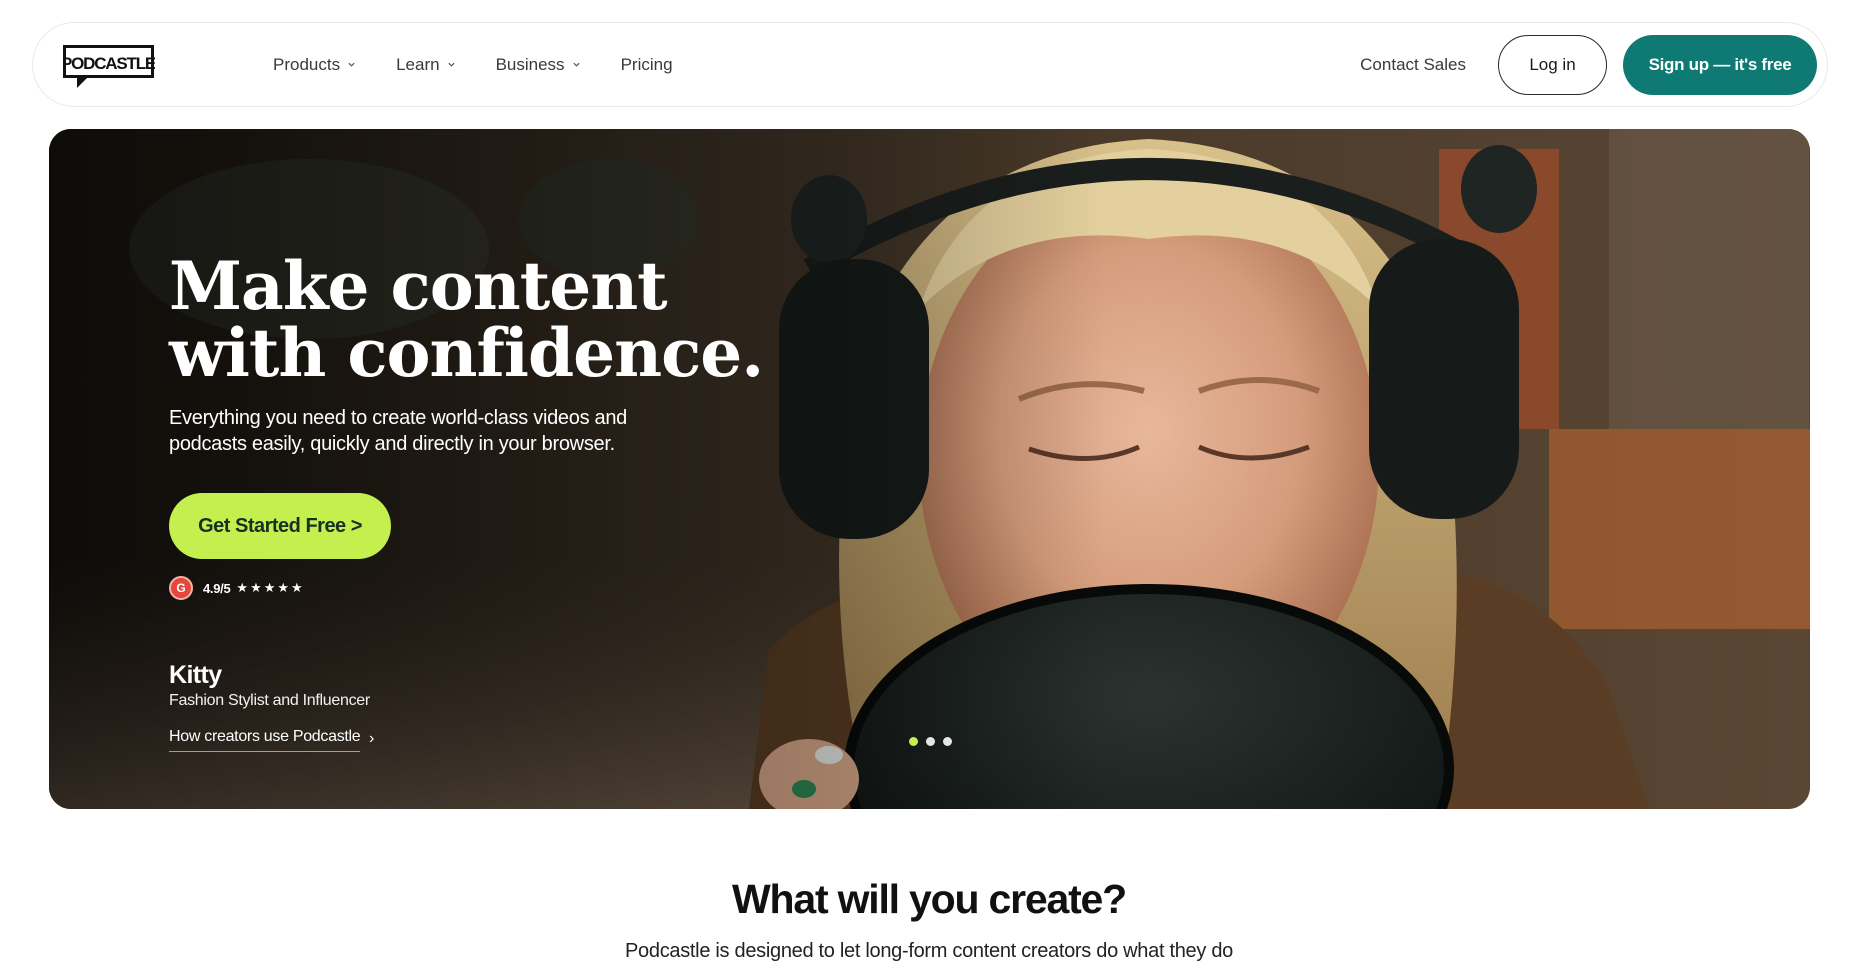  I want to click on g2-rating: G 4.9/5 ★★★★★, so click(237, 588).